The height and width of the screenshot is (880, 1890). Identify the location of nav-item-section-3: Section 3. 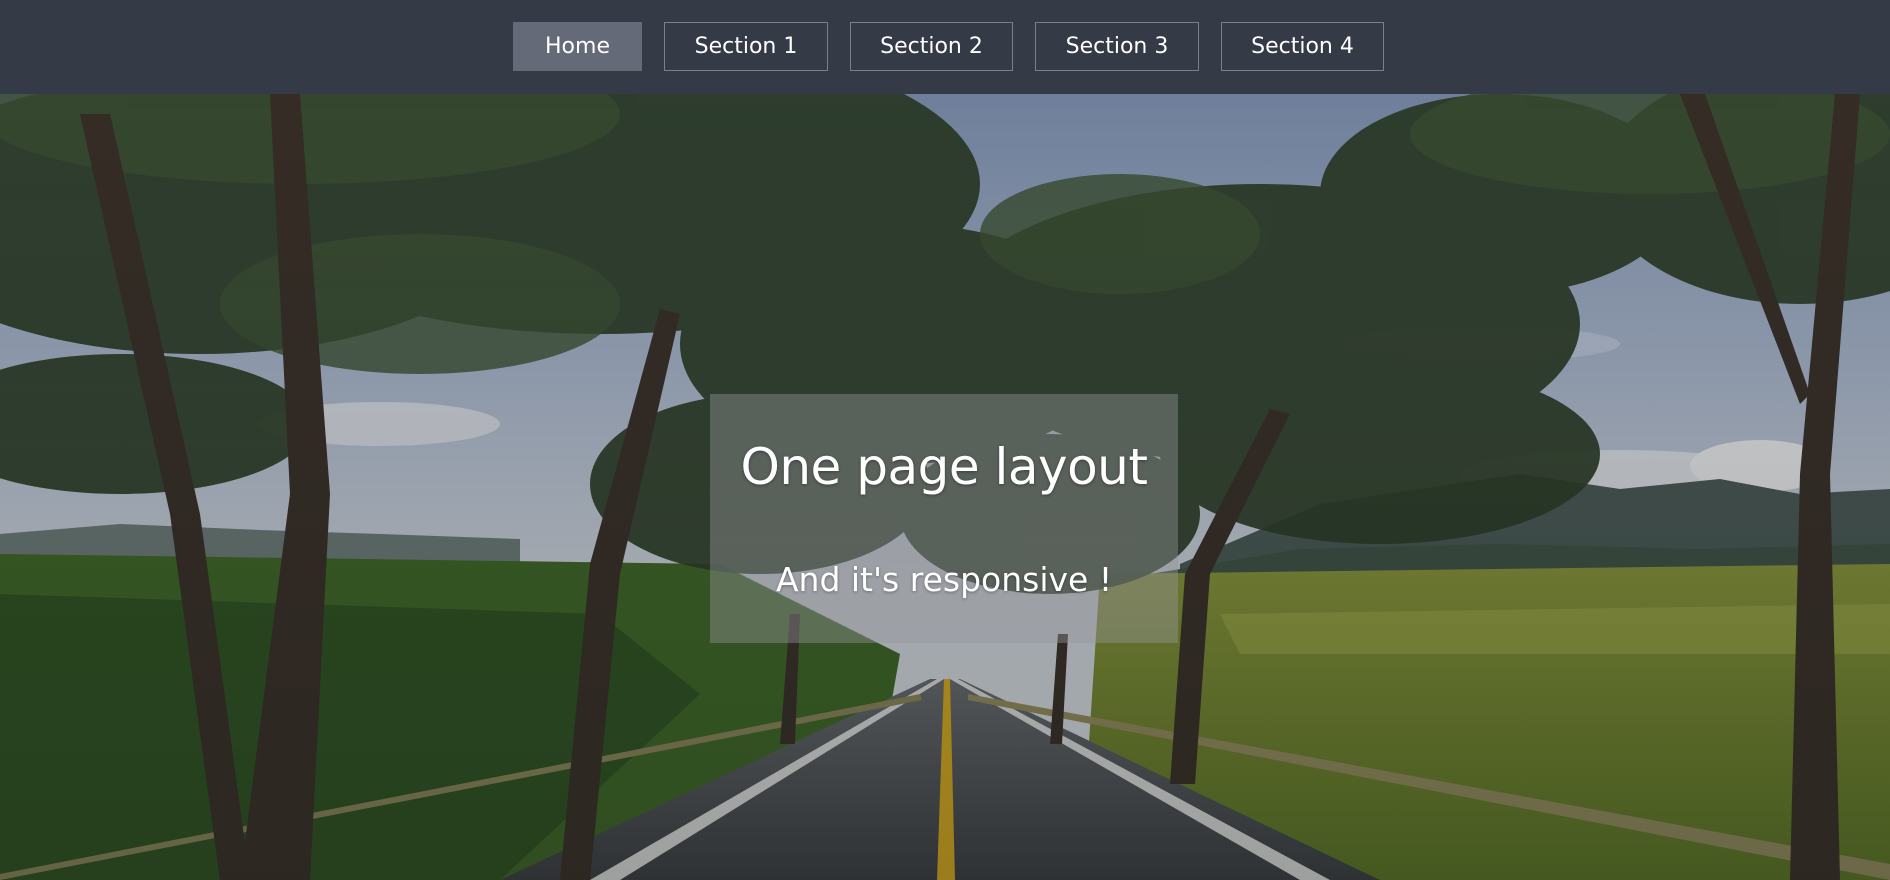
(1117, 46).